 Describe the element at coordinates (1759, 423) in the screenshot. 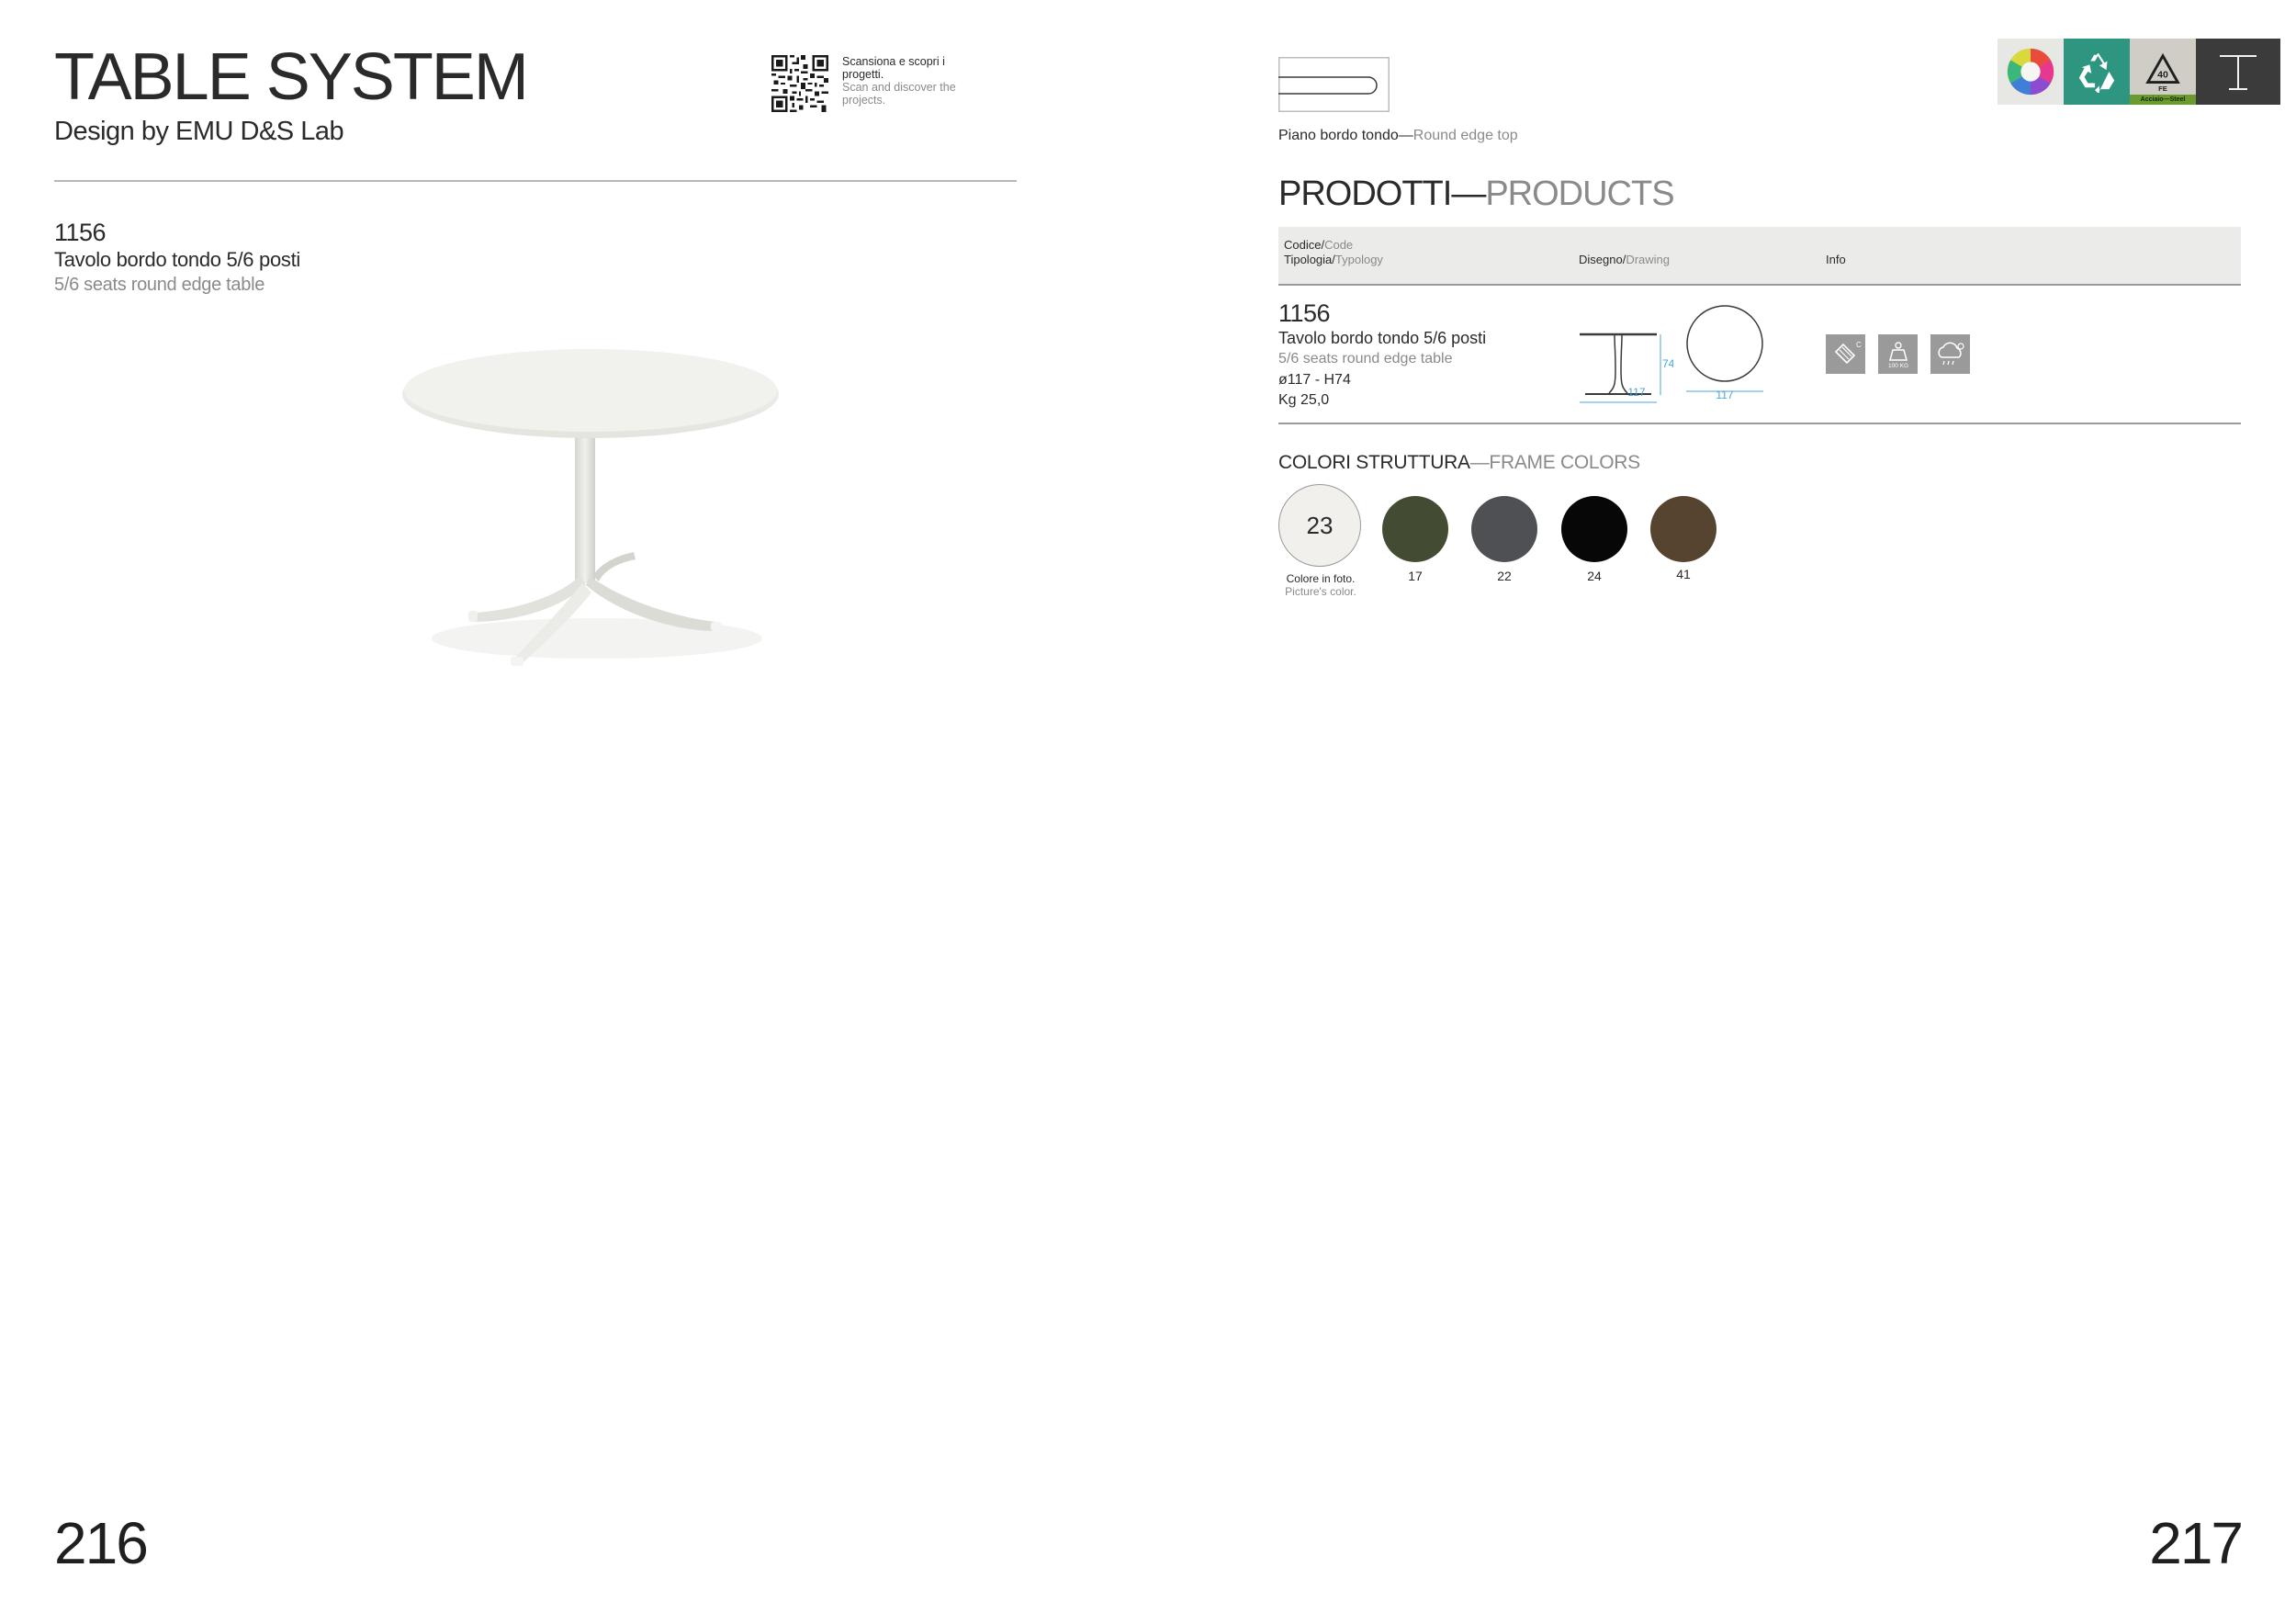

I see `table-row-divider` at that location.